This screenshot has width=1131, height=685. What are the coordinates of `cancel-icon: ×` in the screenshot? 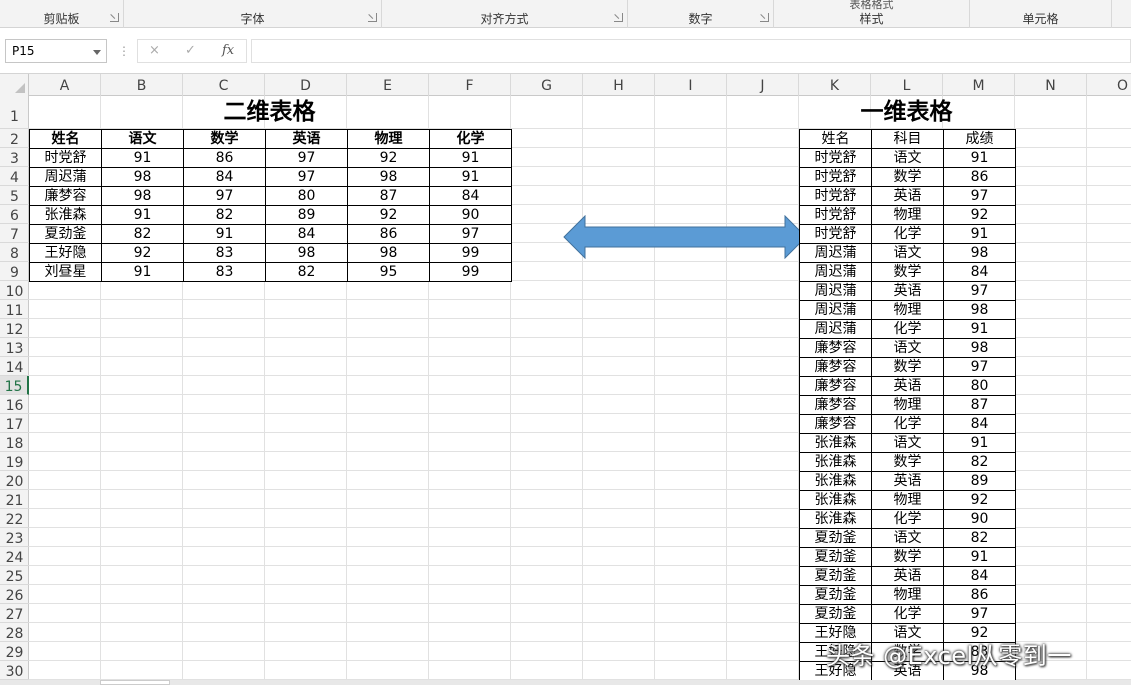 It's located at (154, 50).